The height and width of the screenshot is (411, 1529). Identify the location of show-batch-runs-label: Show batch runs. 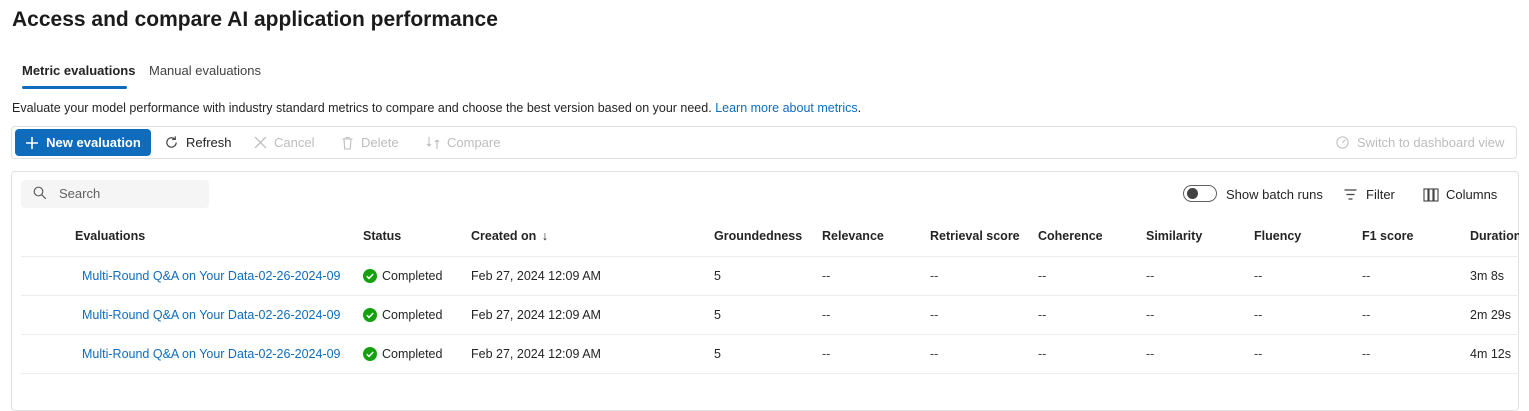
(1274, 194).